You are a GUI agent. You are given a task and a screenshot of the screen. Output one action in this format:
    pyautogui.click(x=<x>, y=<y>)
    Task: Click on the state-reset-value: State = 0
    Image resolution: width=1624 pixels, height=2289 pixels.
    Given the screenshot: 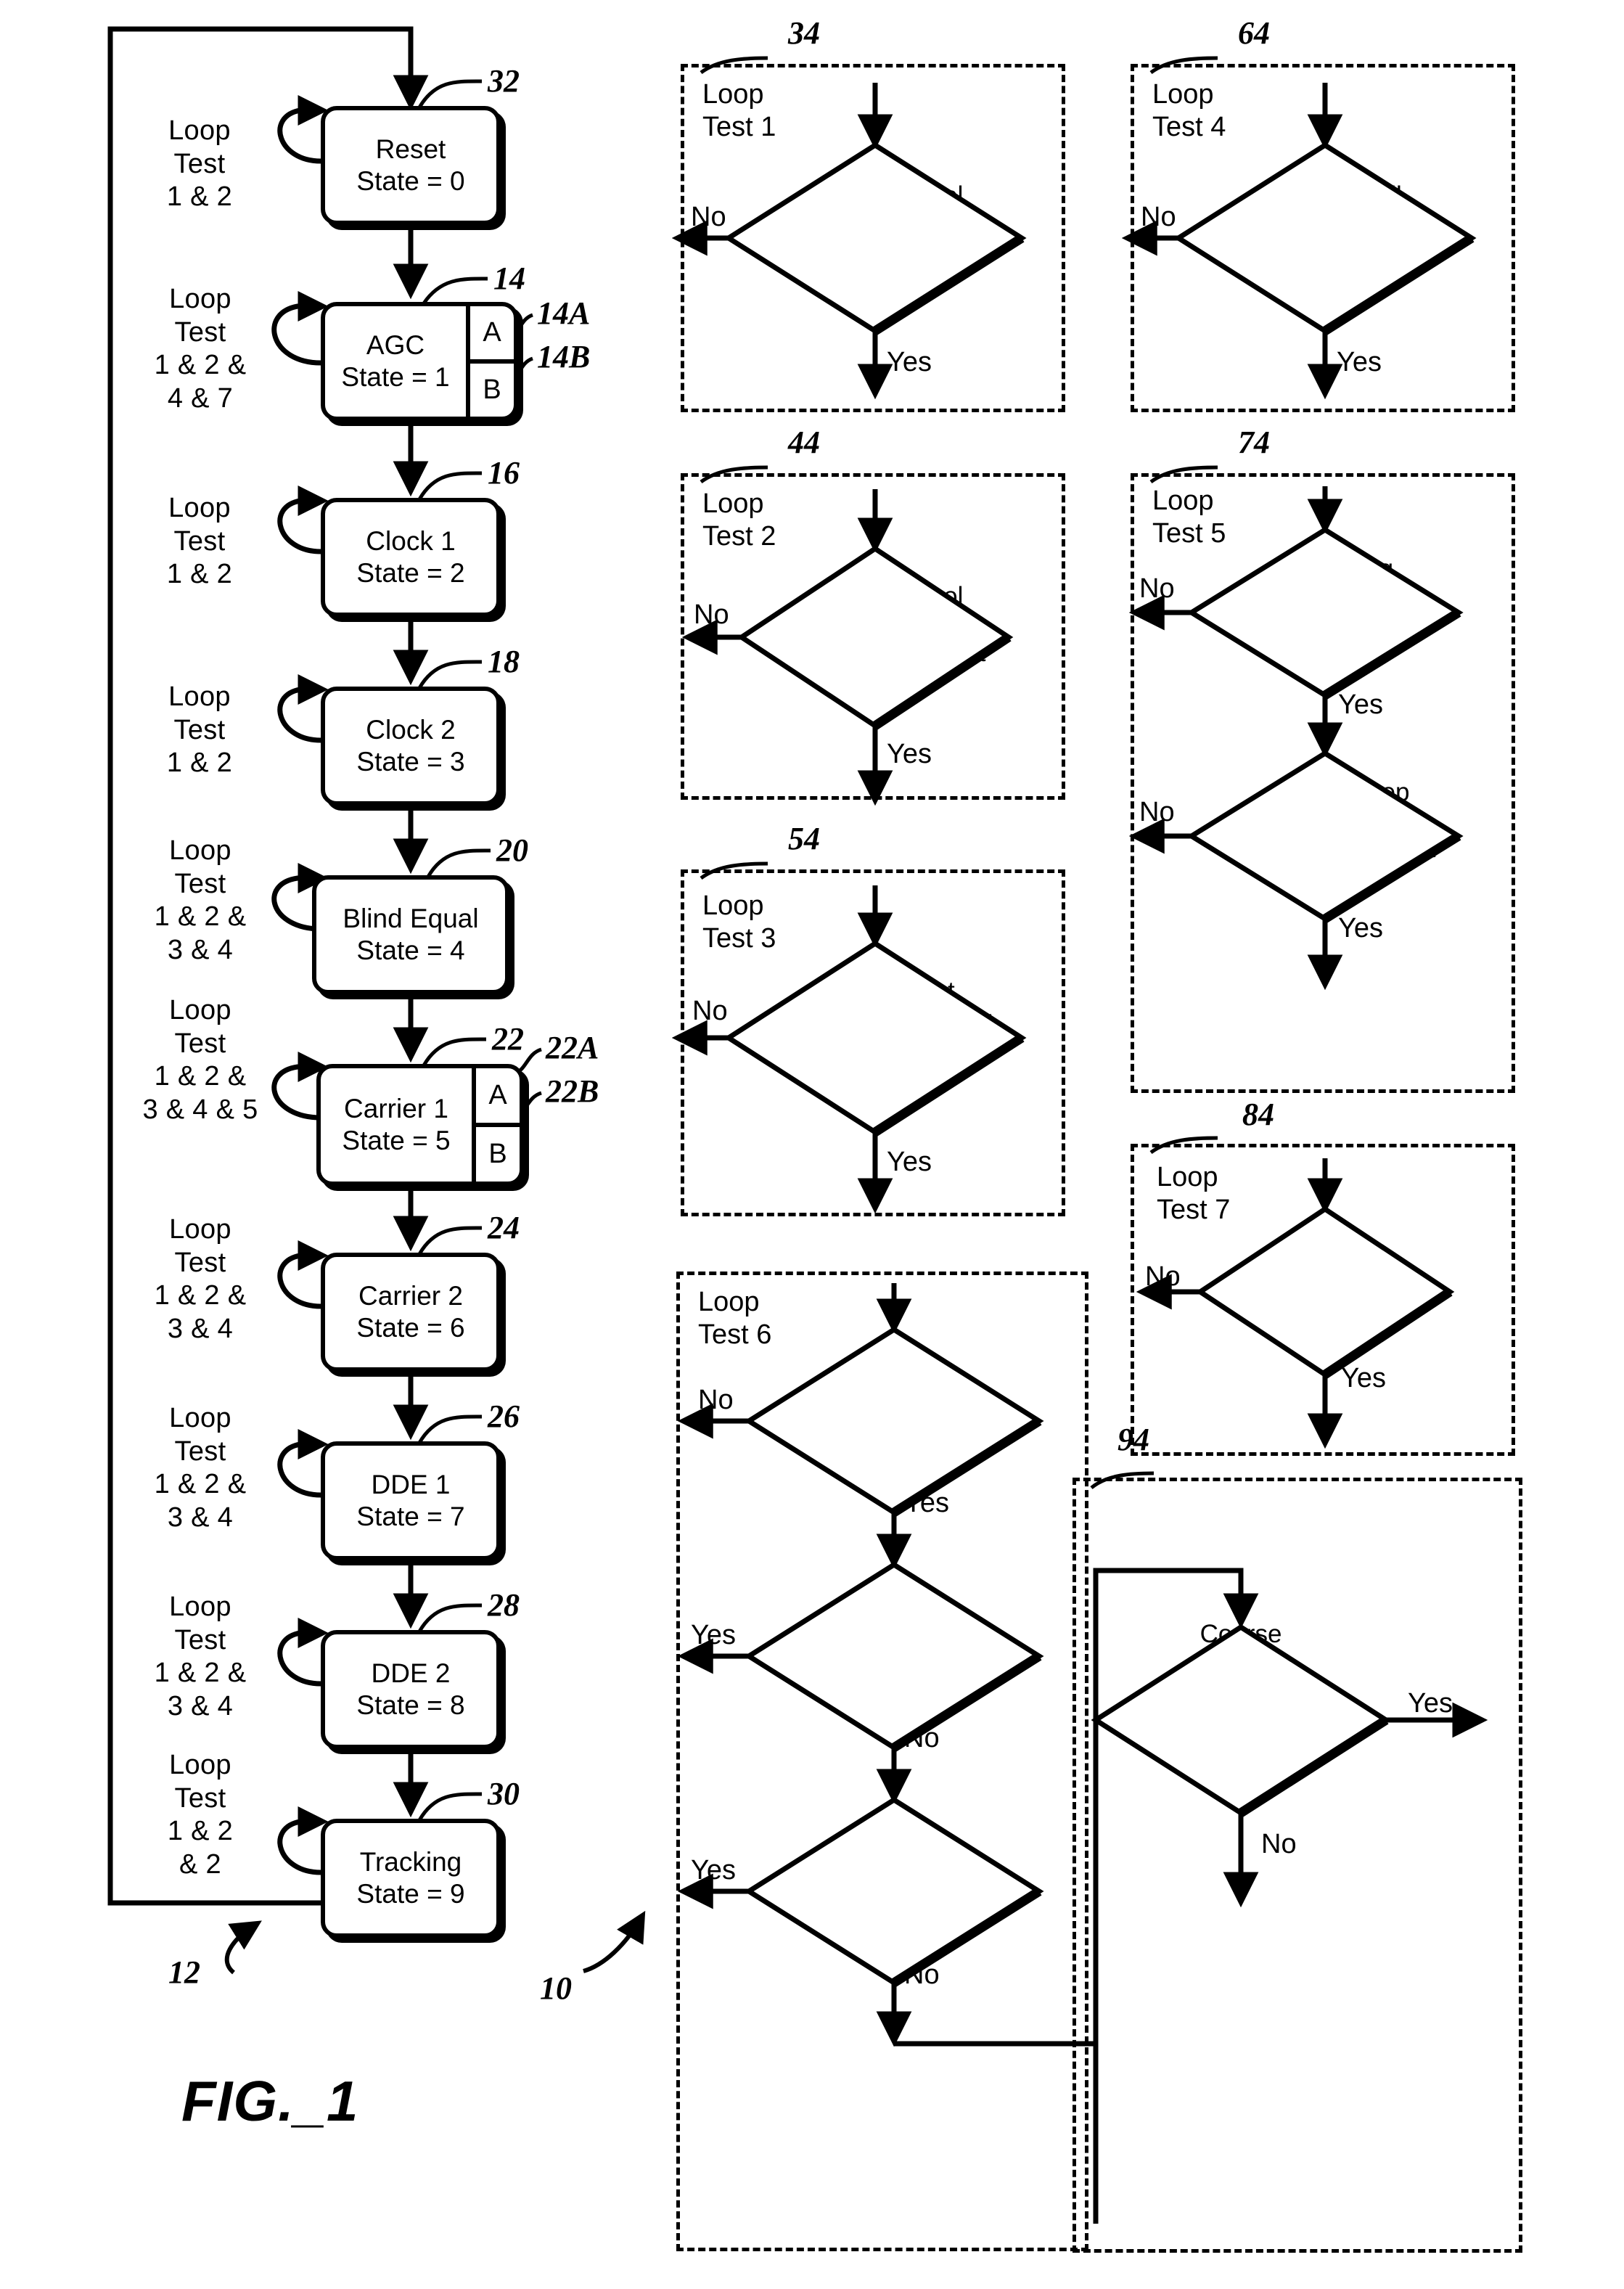 What is the action you would take?
    pyautogui.click(x=410, y=181)
    